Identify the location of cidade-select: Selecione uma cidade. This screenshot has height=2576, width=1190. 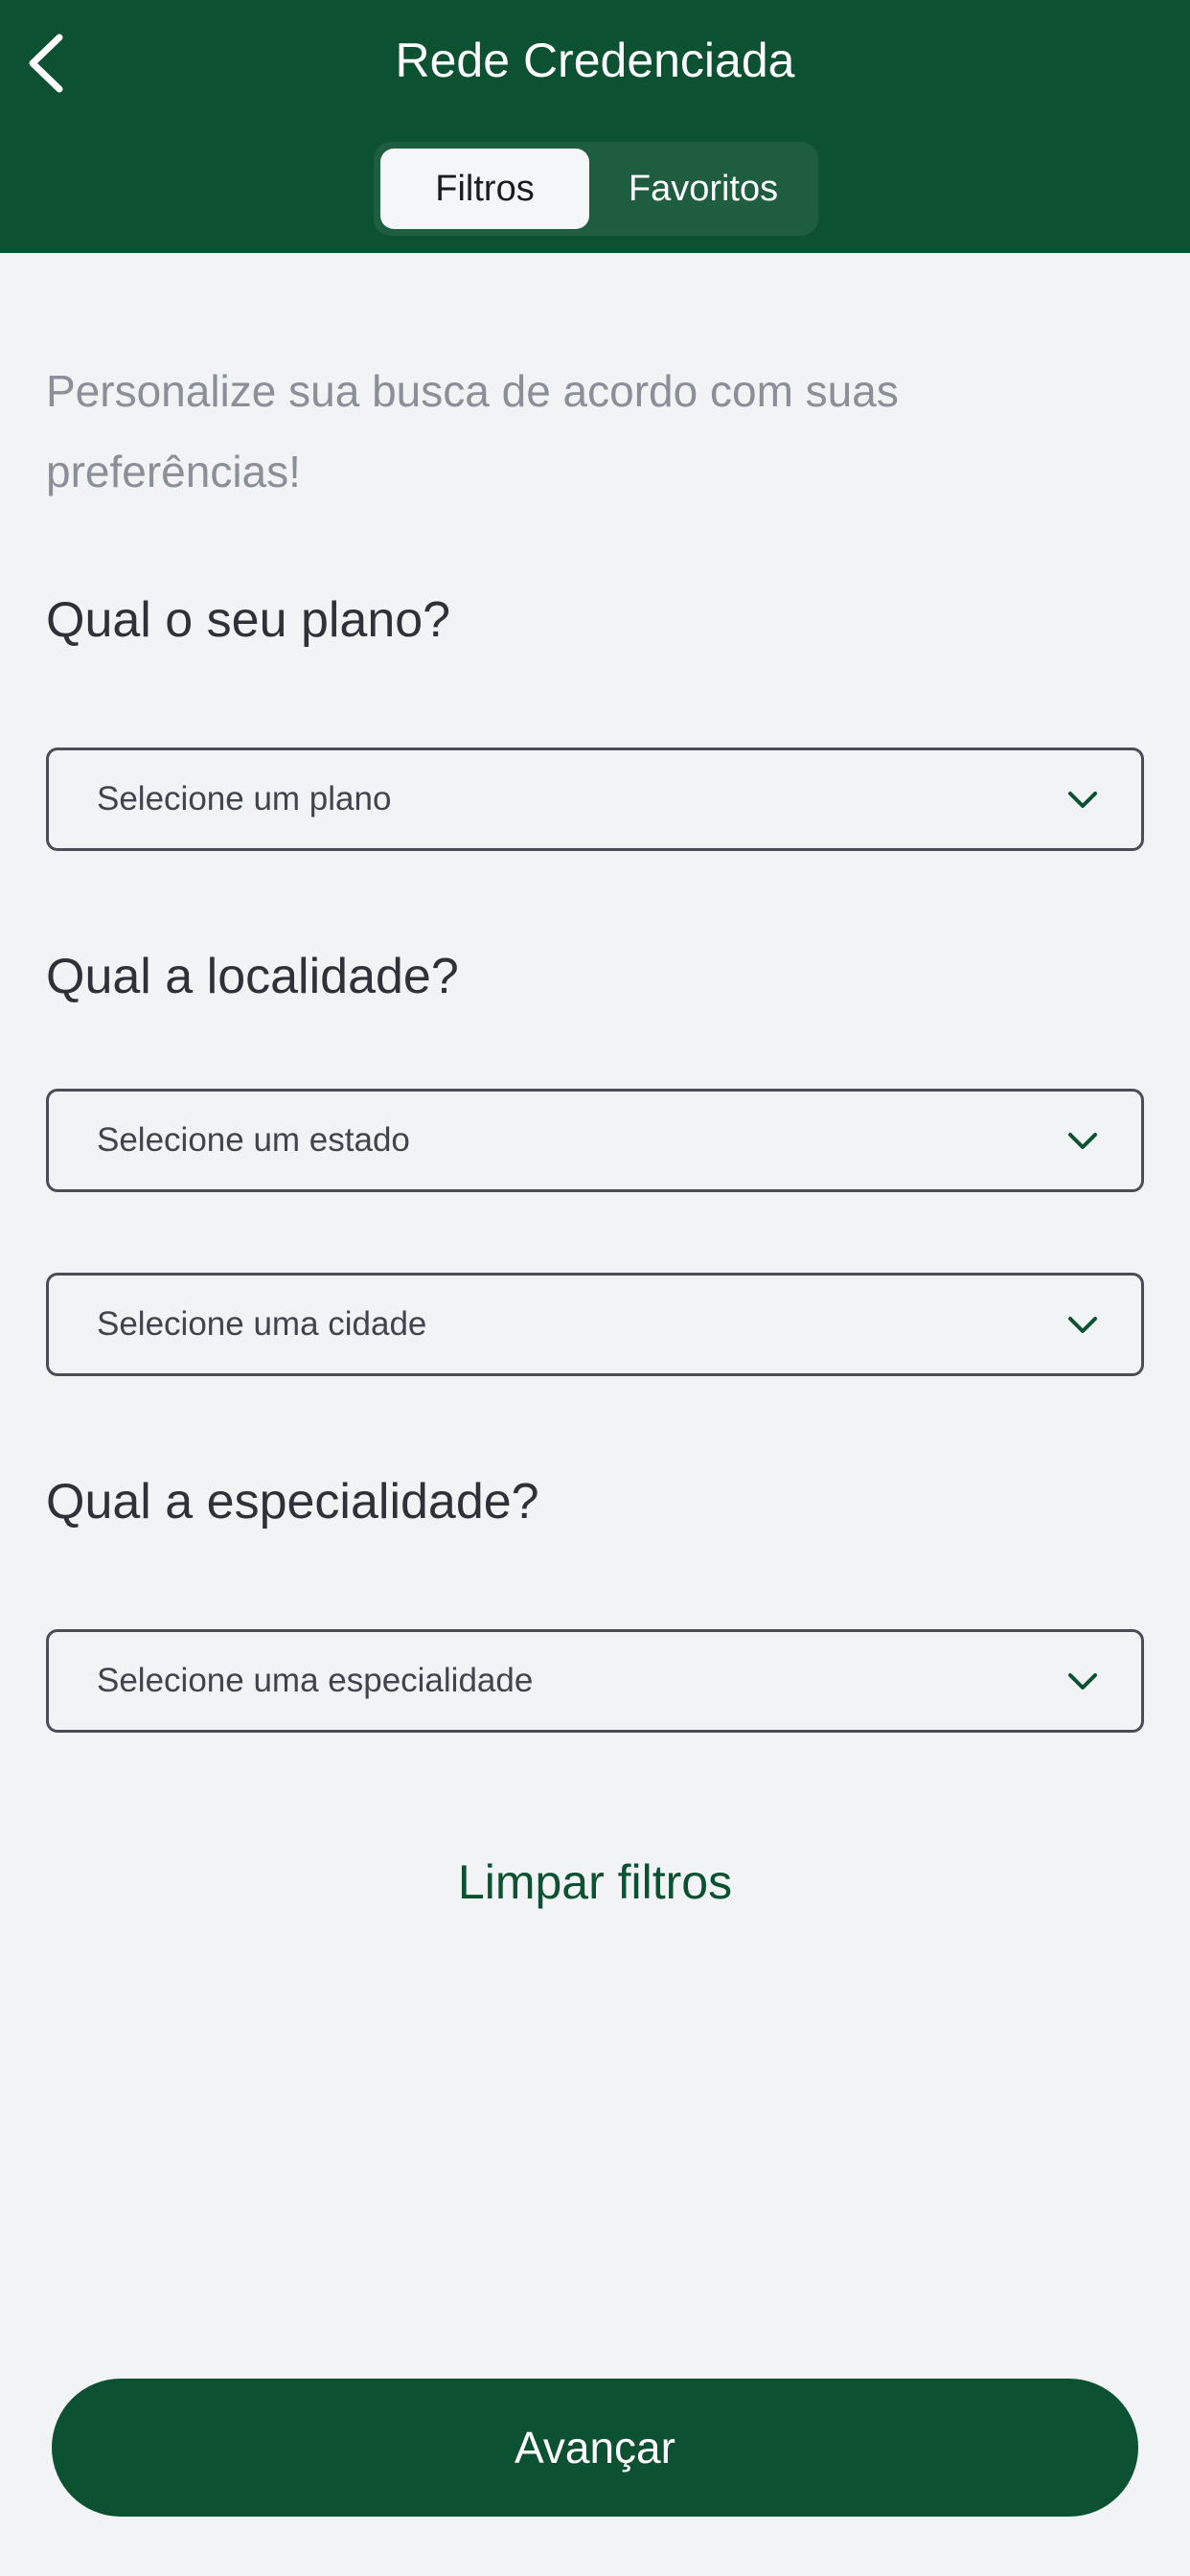
(595, 1324).